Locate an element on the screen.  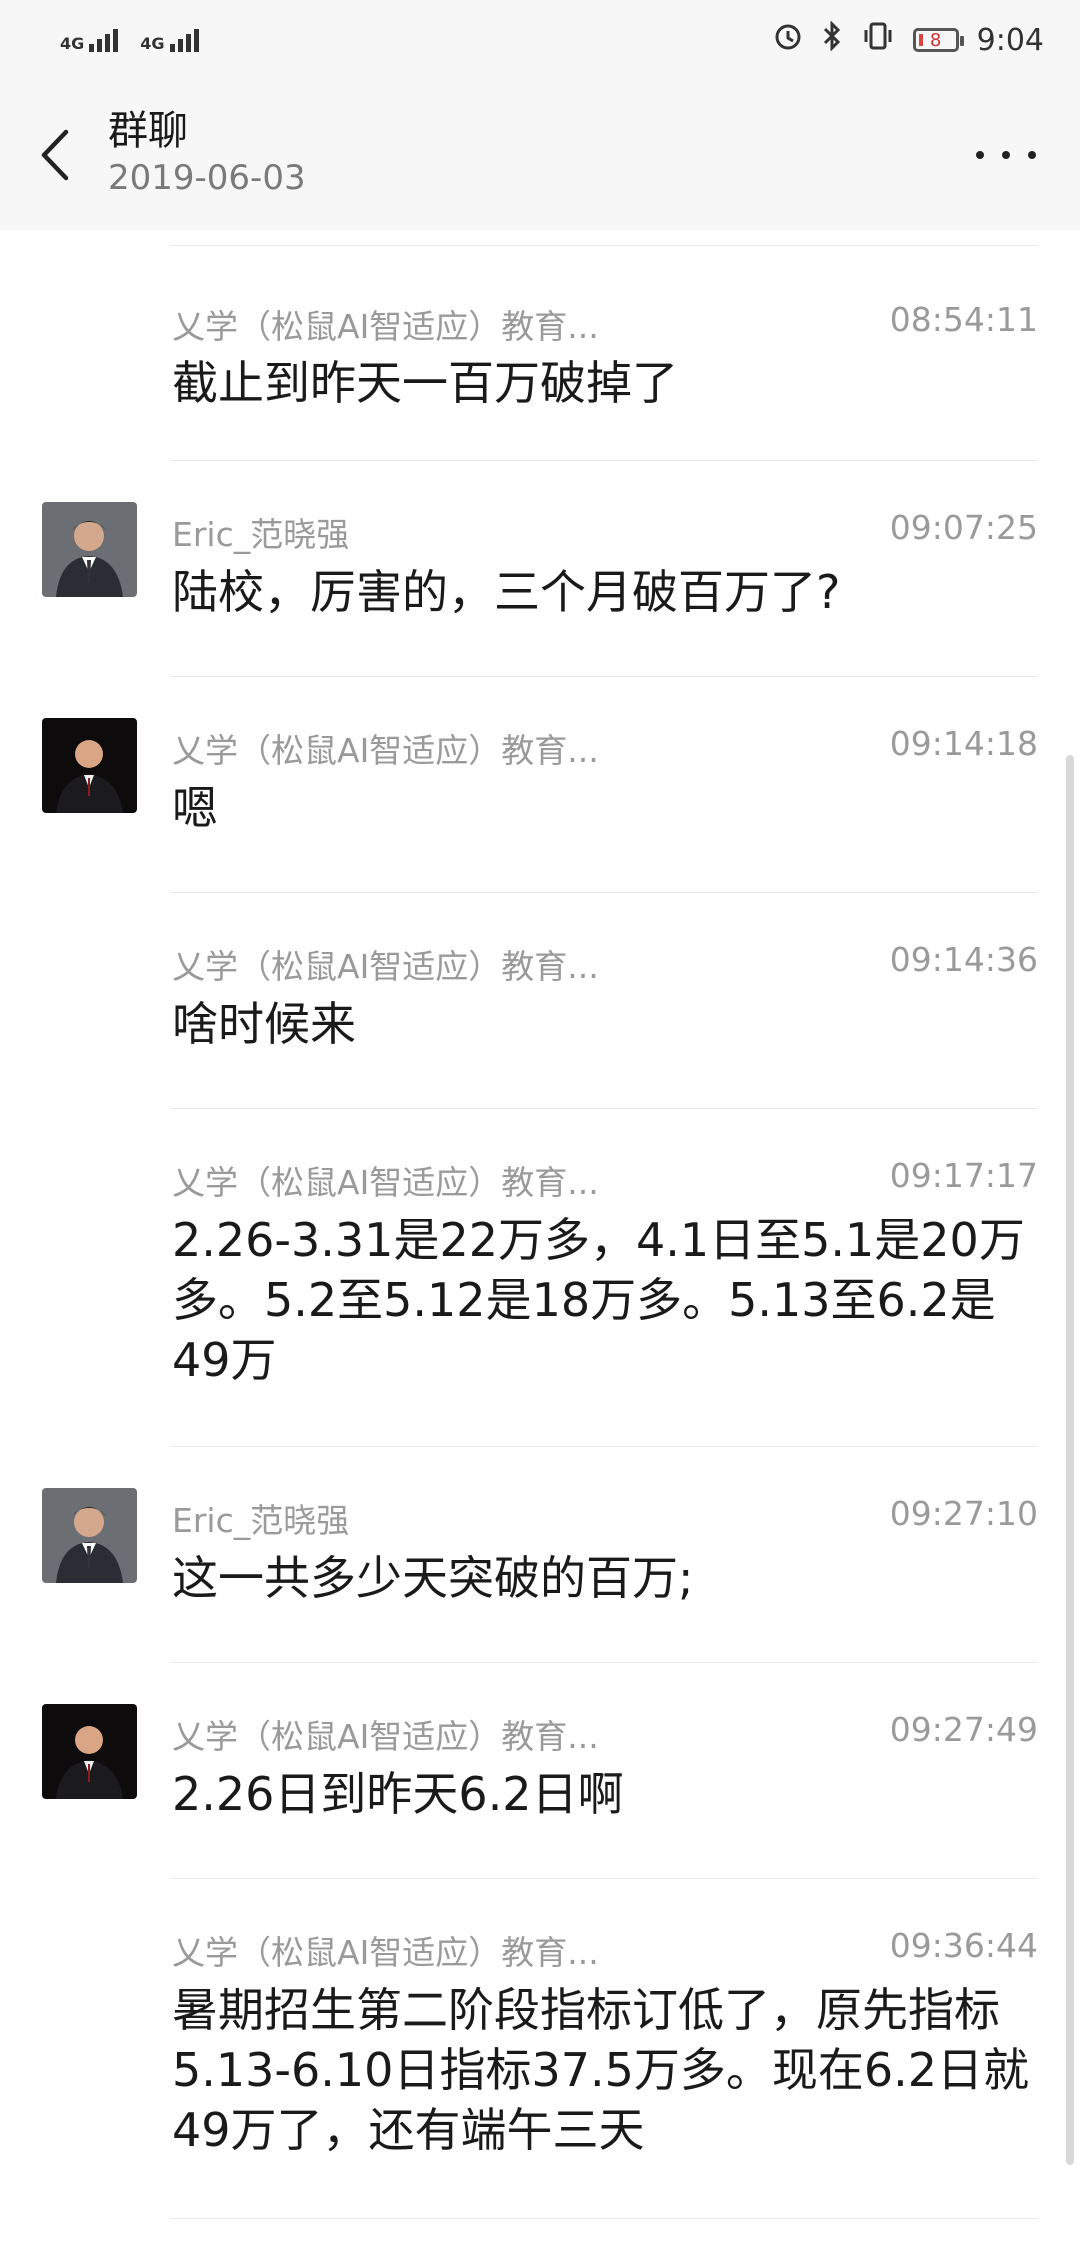
network-type: 4G is located at coordinates (72, 43).